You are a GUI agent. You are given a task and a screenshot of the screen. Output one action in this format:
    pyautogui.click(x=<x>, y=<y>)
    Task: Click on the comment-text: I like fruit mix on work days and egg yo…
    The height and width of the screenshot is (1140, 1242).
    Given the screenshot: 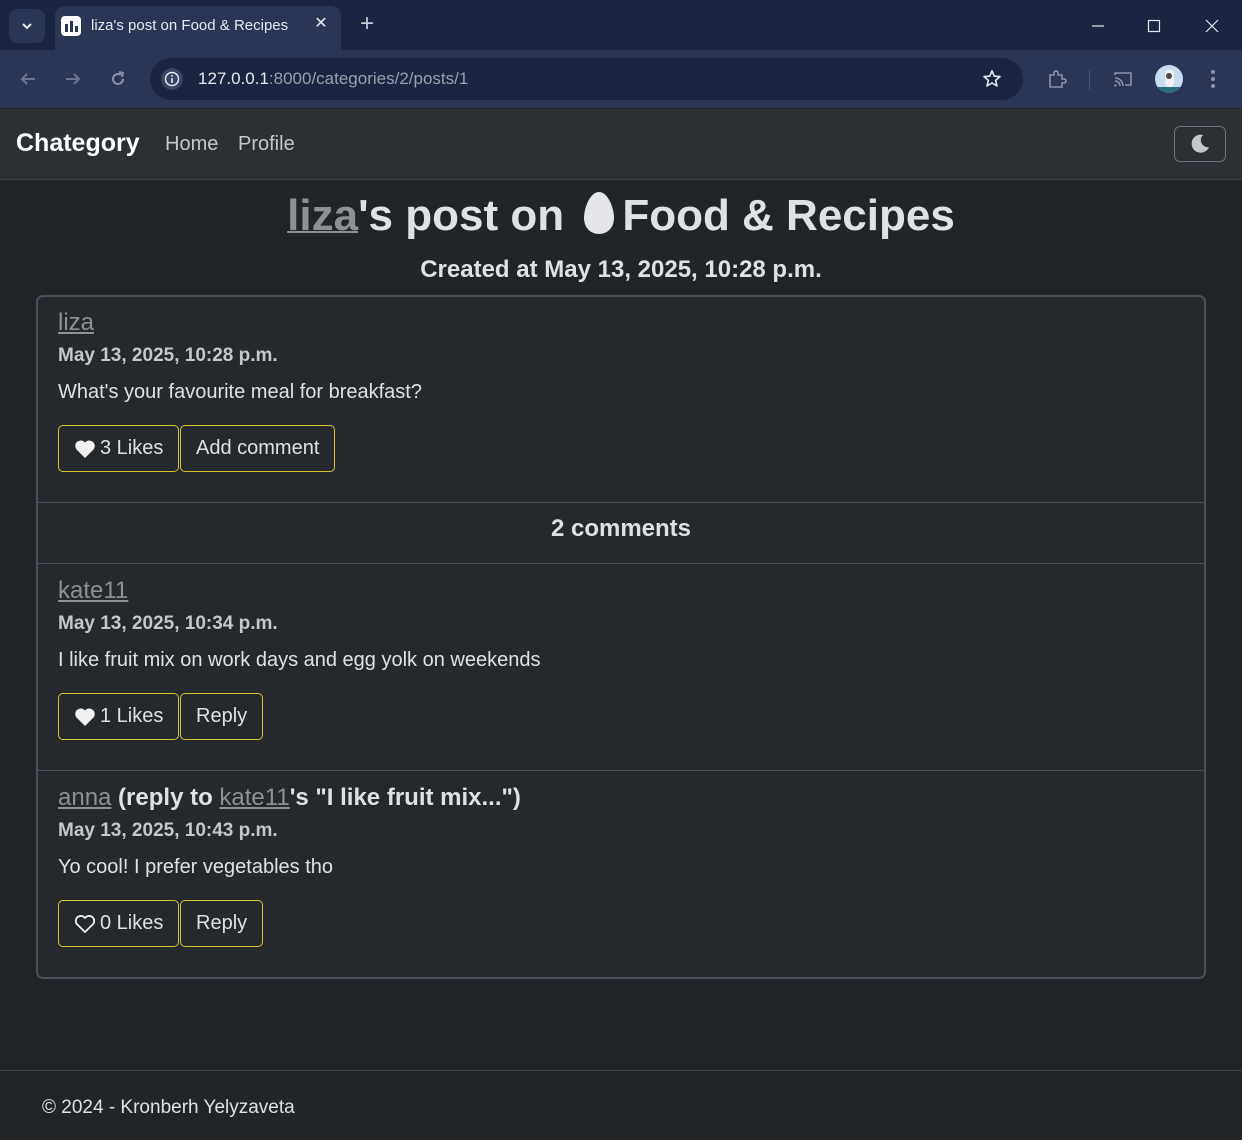 What is the action you would take?
    pyautogui.click(x=299, y=660)
    